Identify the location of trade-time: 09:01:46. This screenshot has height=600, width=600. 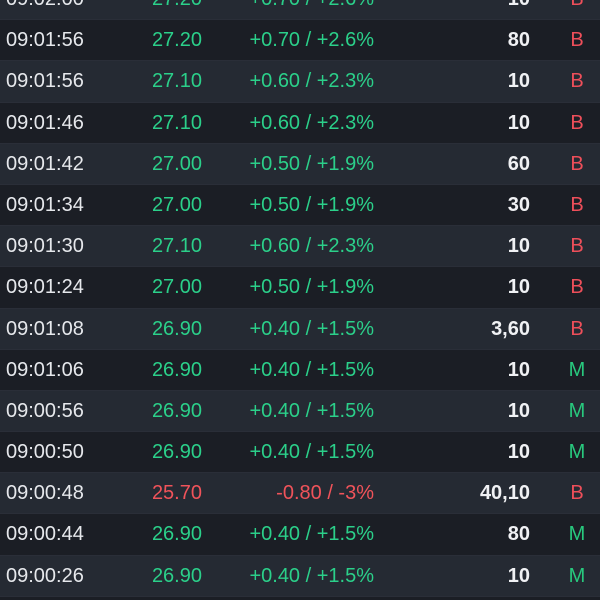
(45, 122).